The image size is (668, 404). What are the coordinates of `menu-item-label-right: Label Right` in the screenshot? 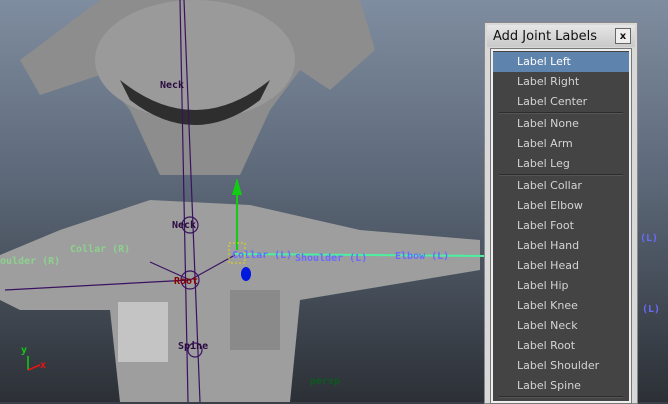 It's located at (561, 82).